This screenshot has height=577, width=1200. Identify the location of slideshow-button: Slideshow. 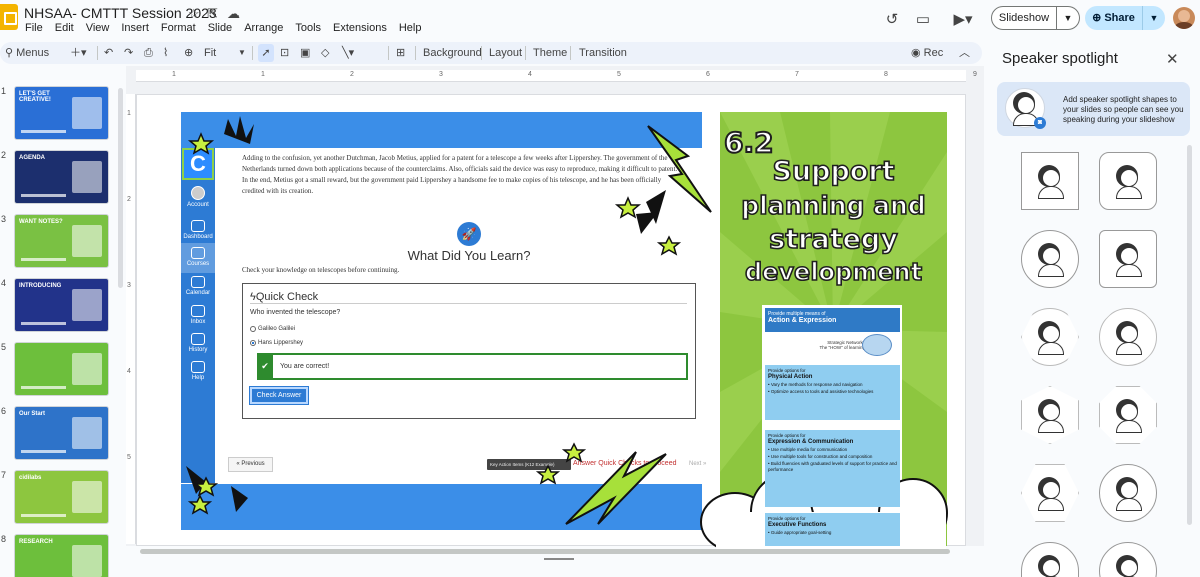
(1024, 18).